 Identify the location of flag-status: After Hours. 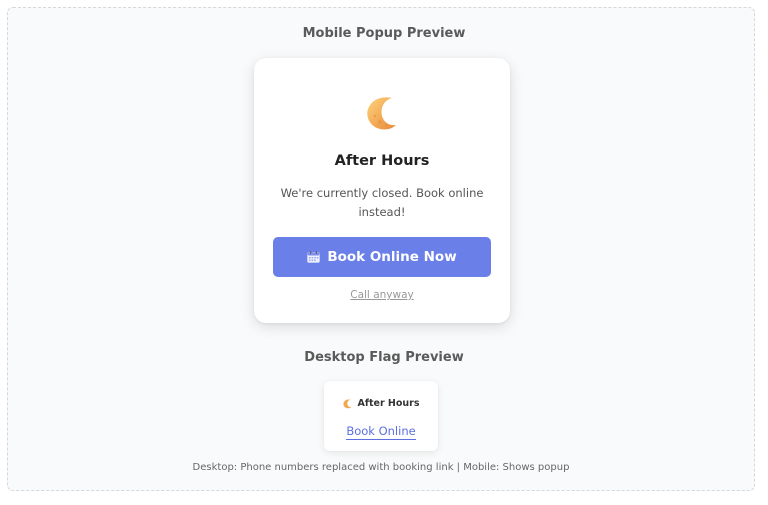
(381, 403).